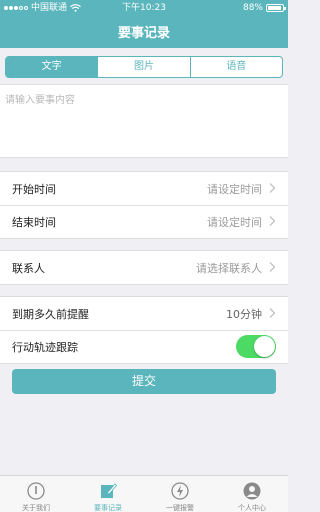 The height and width of the screenshot is (512, 320). What do you see at coordinates (144, 313) in the screenshot?
I see `reminder-row: 到期多久前提醒 10分钟` at bounding box center [144, 313].